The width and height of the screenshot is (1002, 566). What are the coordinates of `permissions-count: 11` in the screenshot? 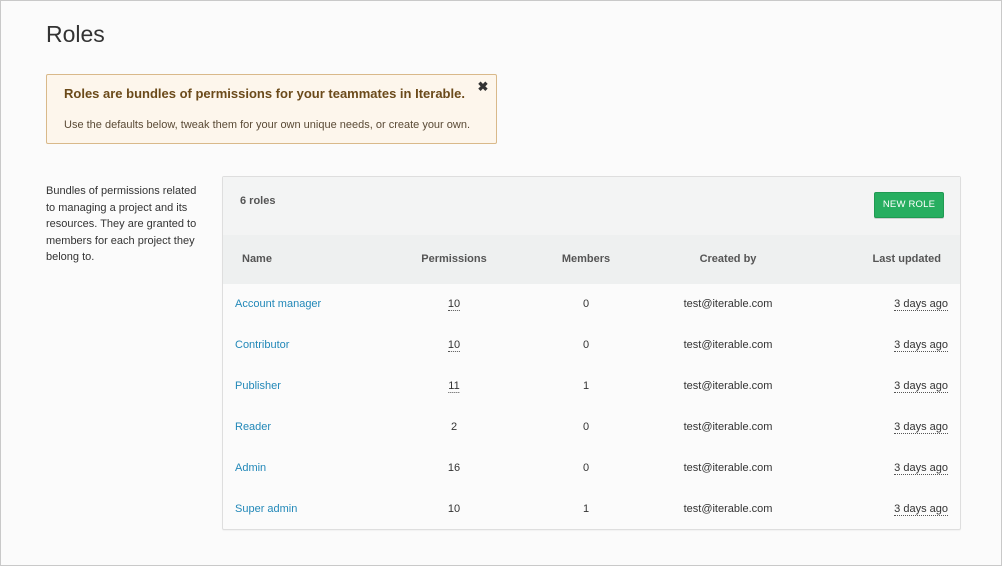 It's located at (454, 386).